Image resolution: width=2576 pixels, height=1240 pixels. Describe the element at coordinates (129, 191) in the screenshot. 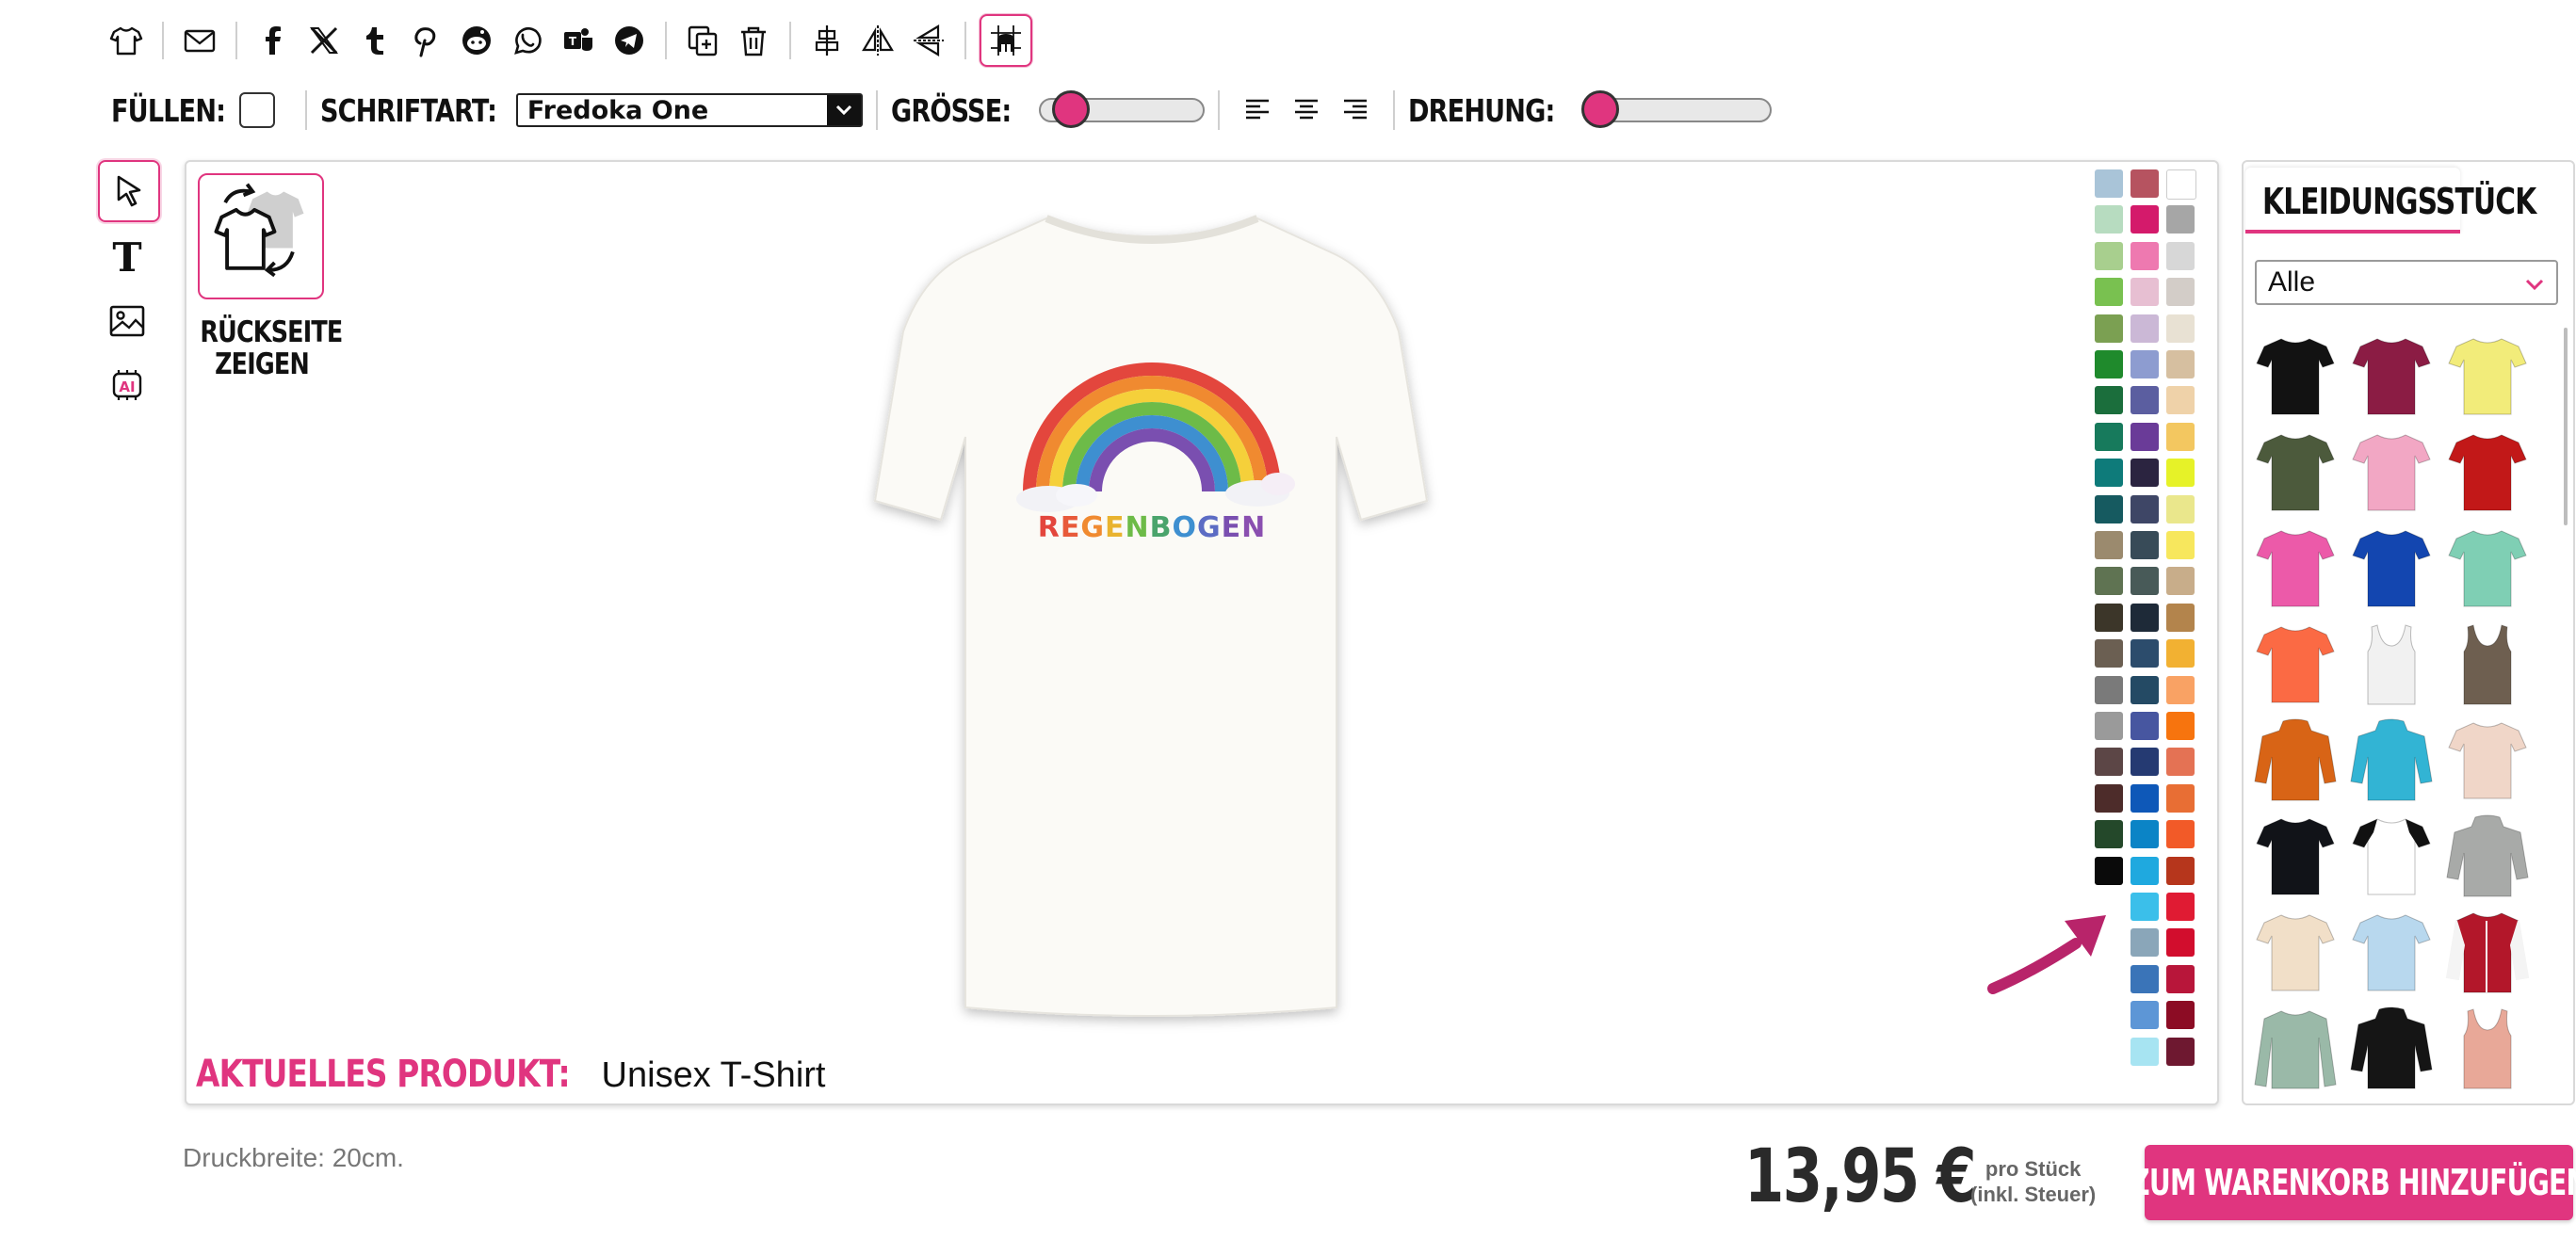

I see `select-tool-button` at that location.